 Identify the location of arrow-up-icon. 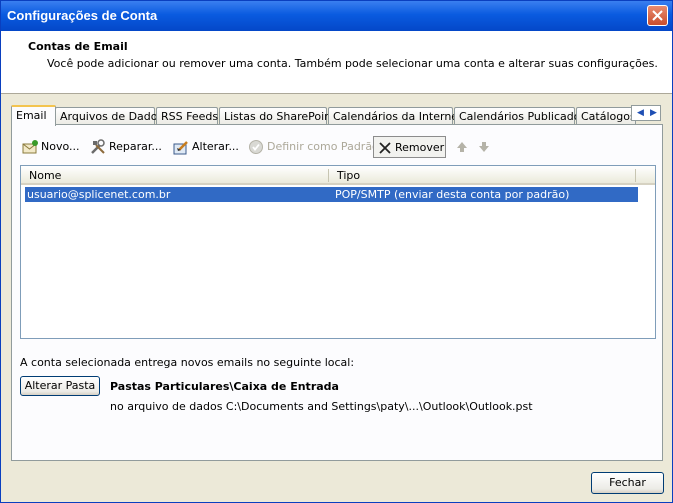
(462, 147).